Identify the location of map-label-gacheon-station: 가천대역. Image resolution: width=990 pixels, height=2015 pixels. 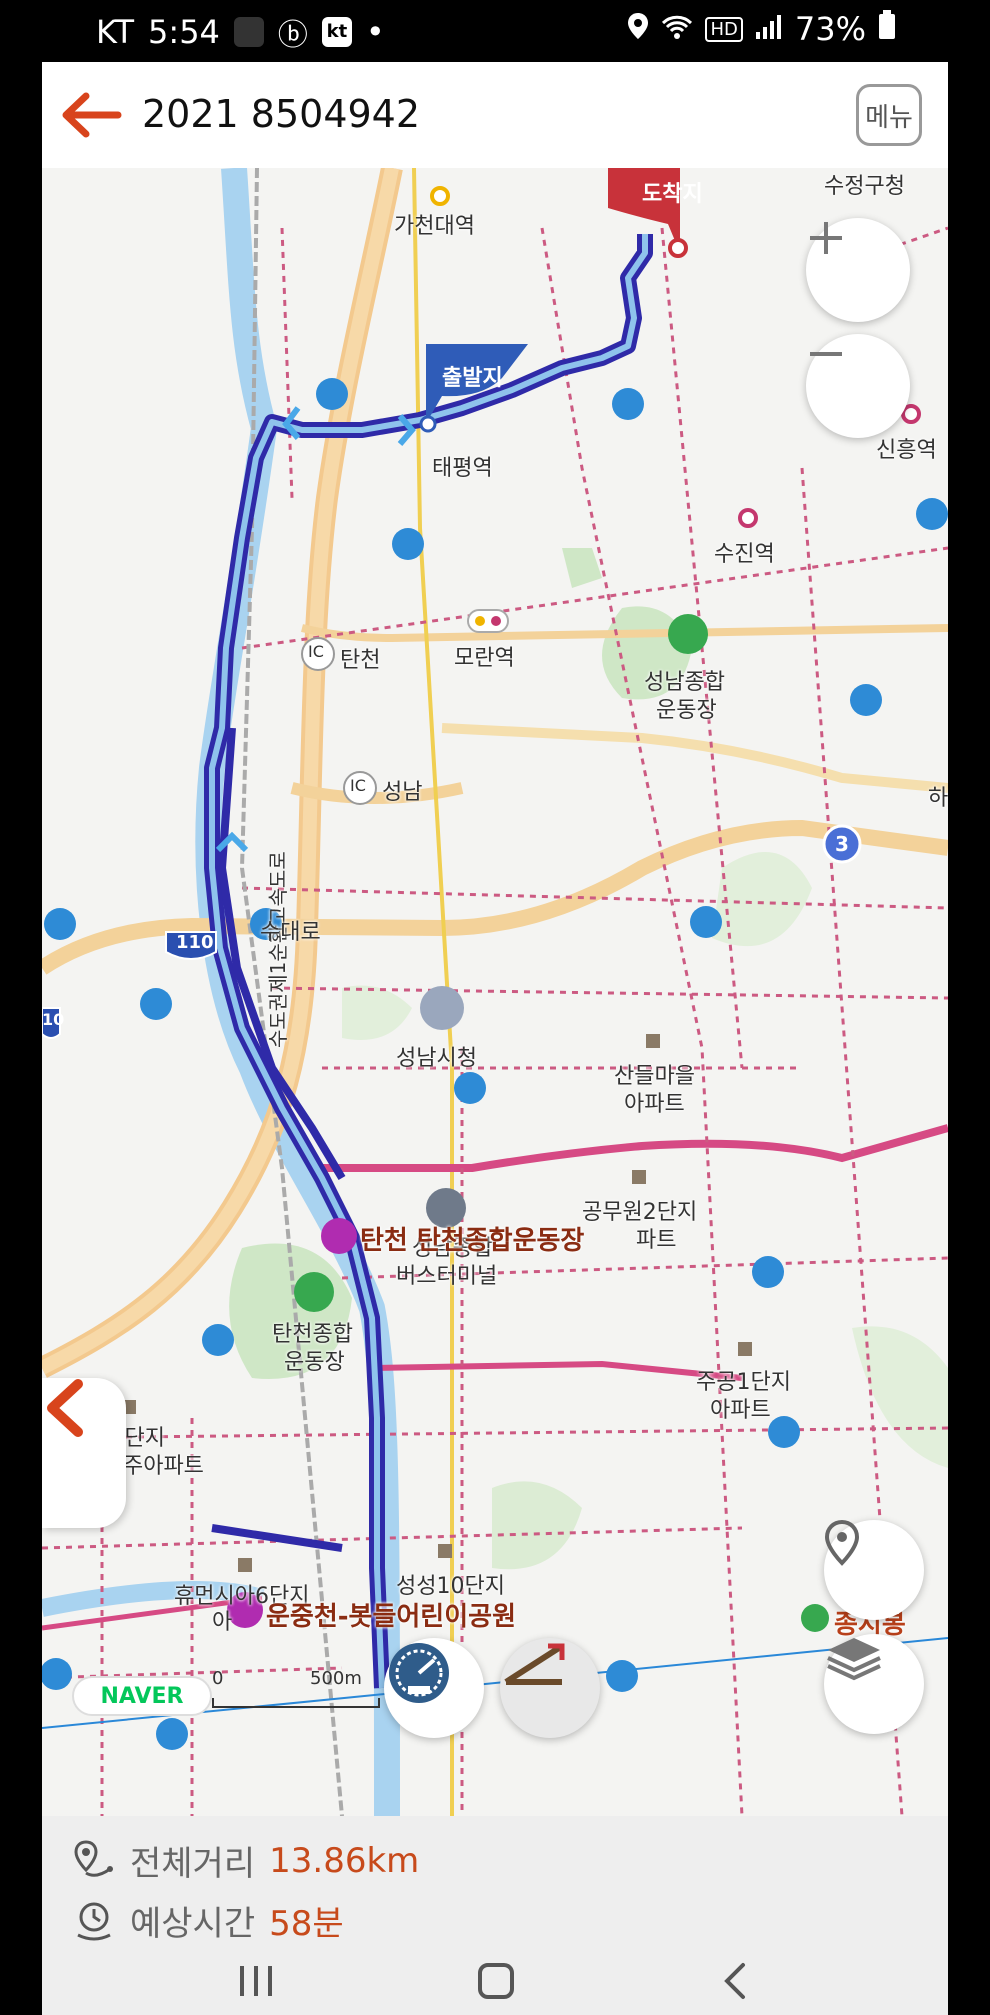
(434, 226).